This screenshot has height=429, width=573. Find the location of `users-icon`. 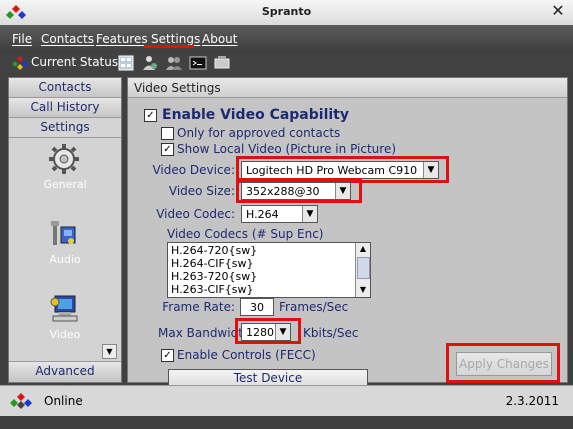

users-icon is located at coordinates (174, 63).